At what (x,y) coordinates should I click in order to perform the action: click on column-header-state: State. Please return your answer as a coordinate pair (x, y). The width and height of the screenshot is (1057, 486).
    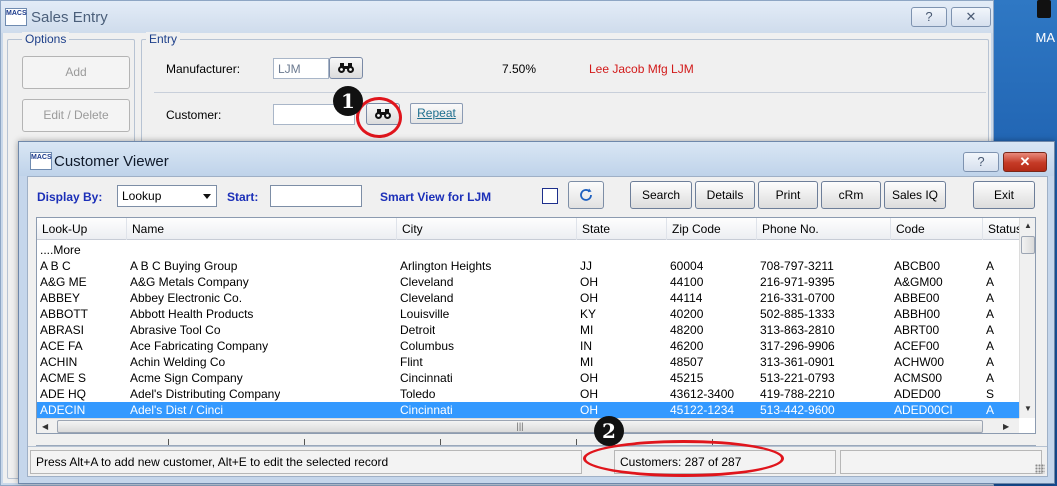
    Looking at the image, I should click on (622, 229).